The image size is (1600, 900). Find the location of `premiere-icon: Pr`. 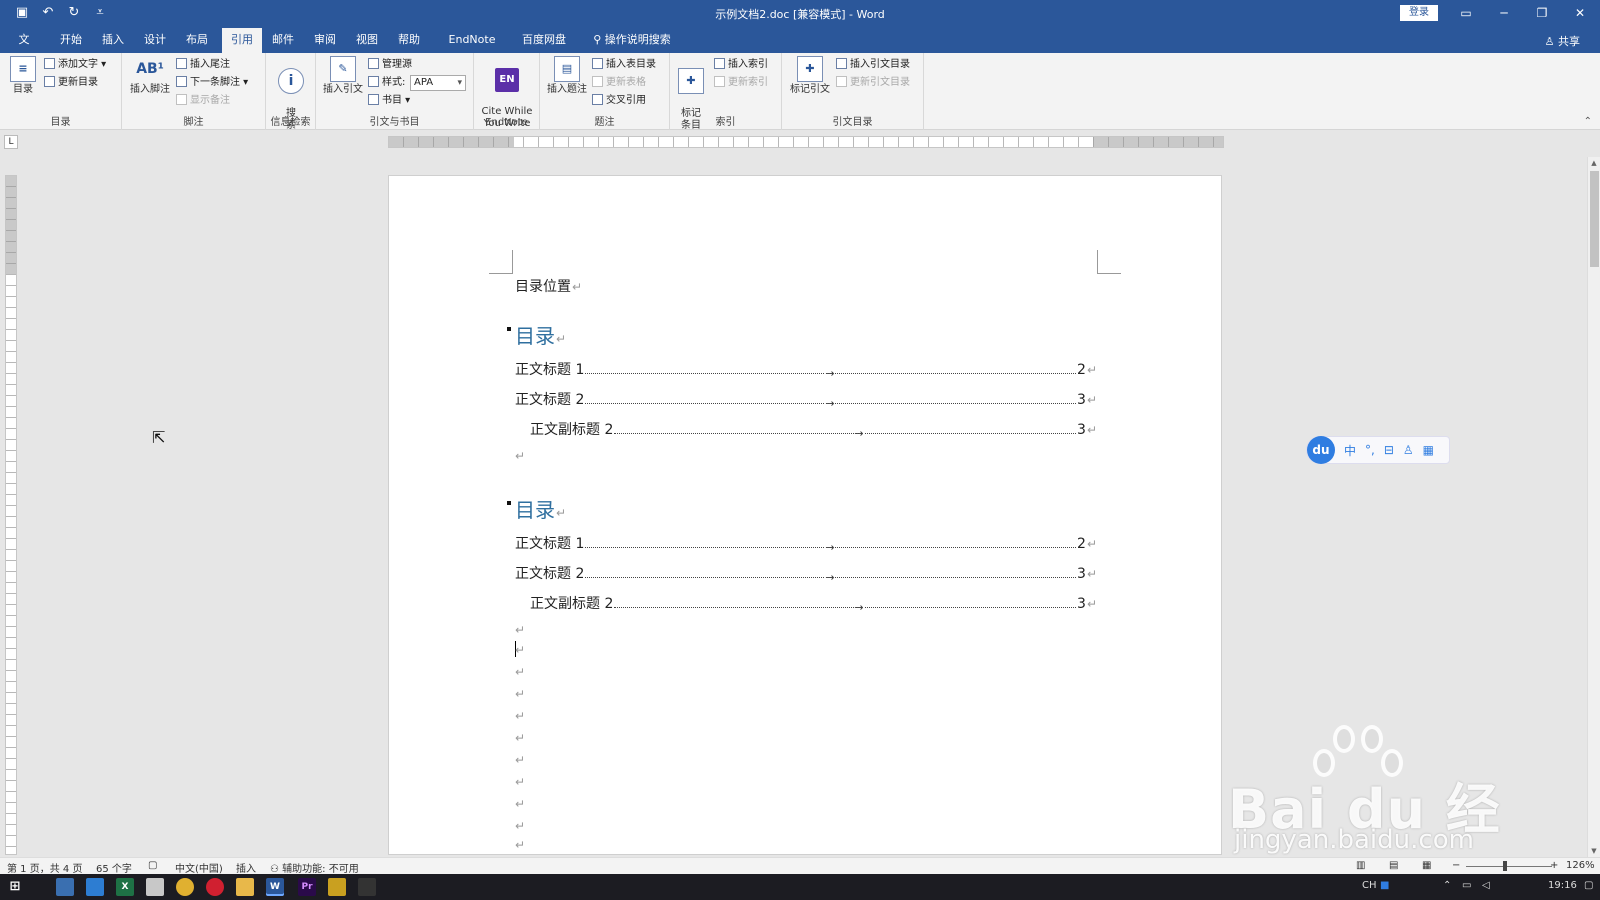

premiere-icon: Pr is located at coordinates (307, 887).